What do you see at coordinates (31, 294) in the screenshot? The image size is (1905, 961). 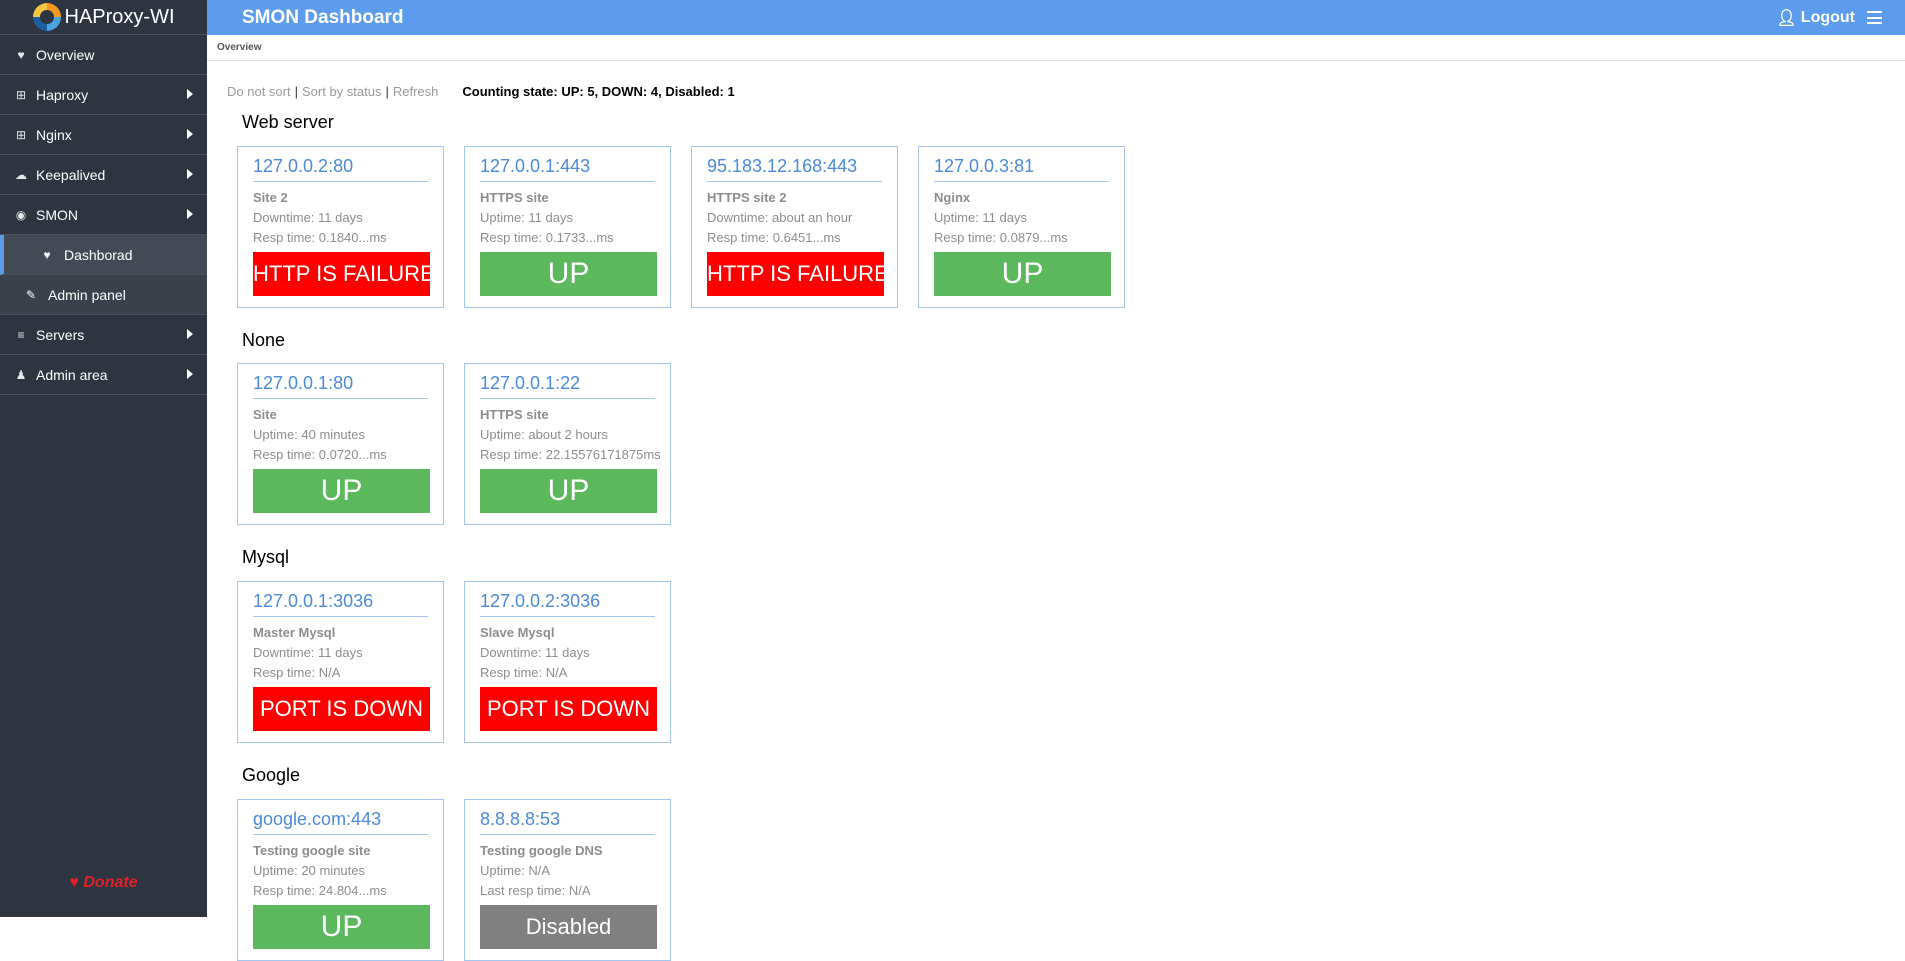 I see `edit-icon: ✎` at bounding box center [31, 294].